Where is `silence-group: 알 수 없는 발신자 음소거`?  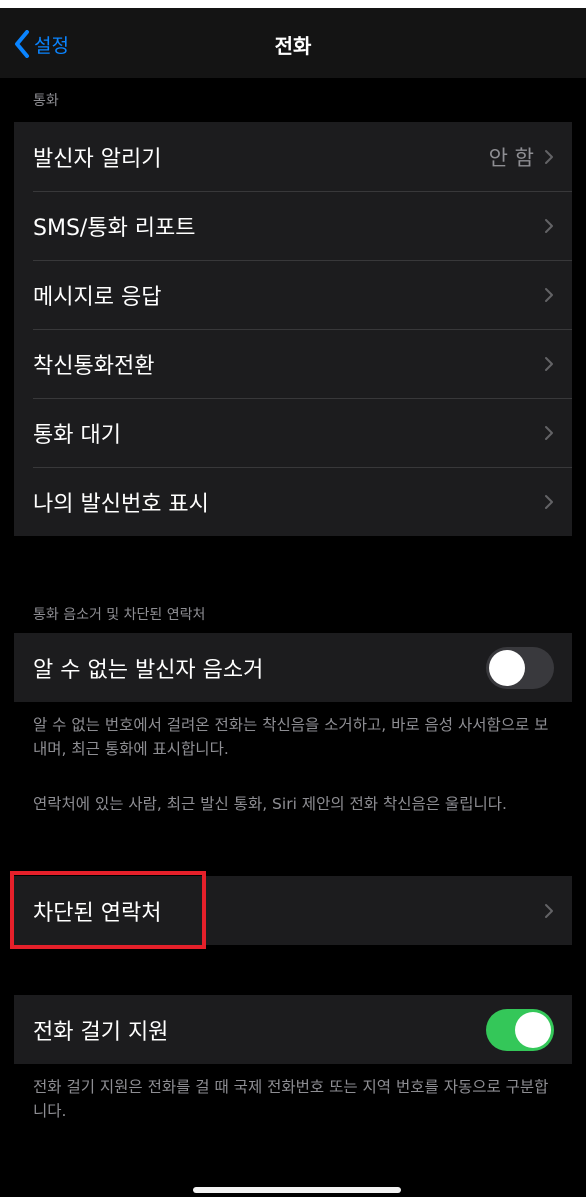 silence-group: 알 수 없는 발신자 음소거 is located at coordinates (293, 667).